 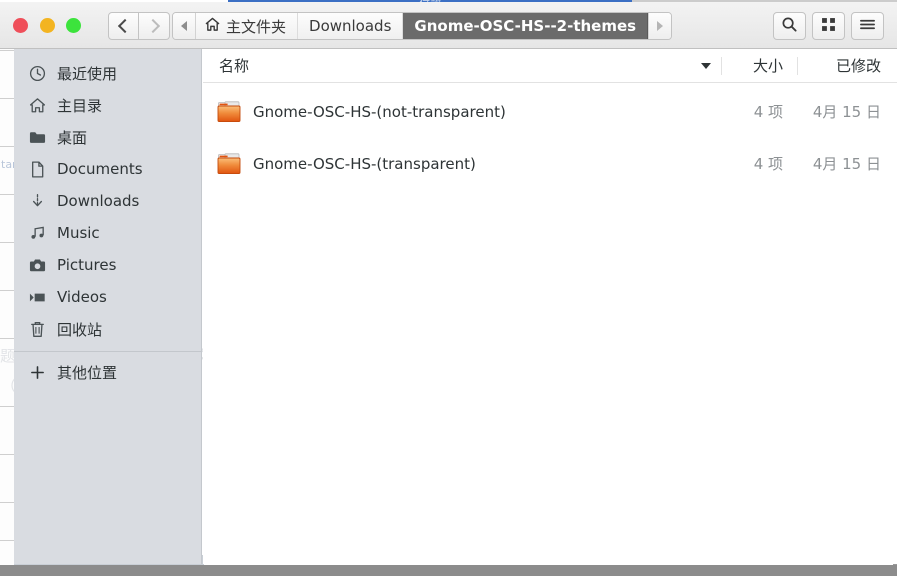 I want to click on sidebar-item-downloads: Downloads, so click(x=107, y=201).